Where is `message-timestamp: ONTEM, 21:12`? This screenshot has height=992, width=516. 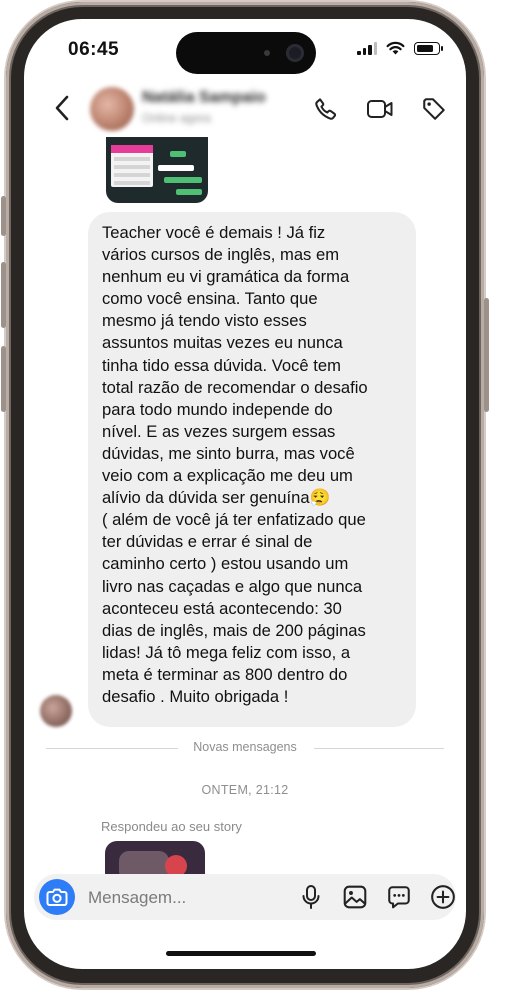
message-timestamp: ONTEM, 21:12 is located at coordinates (245, 790).